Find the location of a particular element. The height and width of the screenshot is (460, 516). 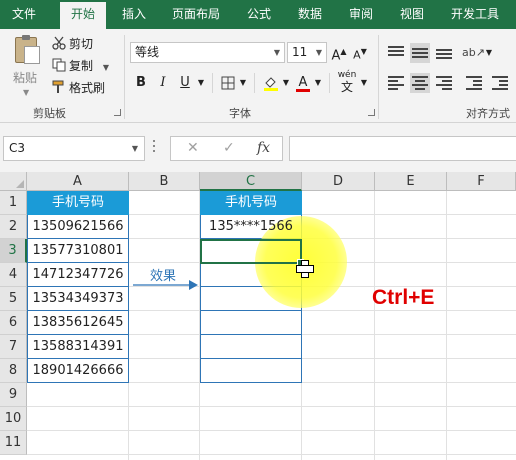

tab-review: 审阅 is located at coordinates (361, 14).